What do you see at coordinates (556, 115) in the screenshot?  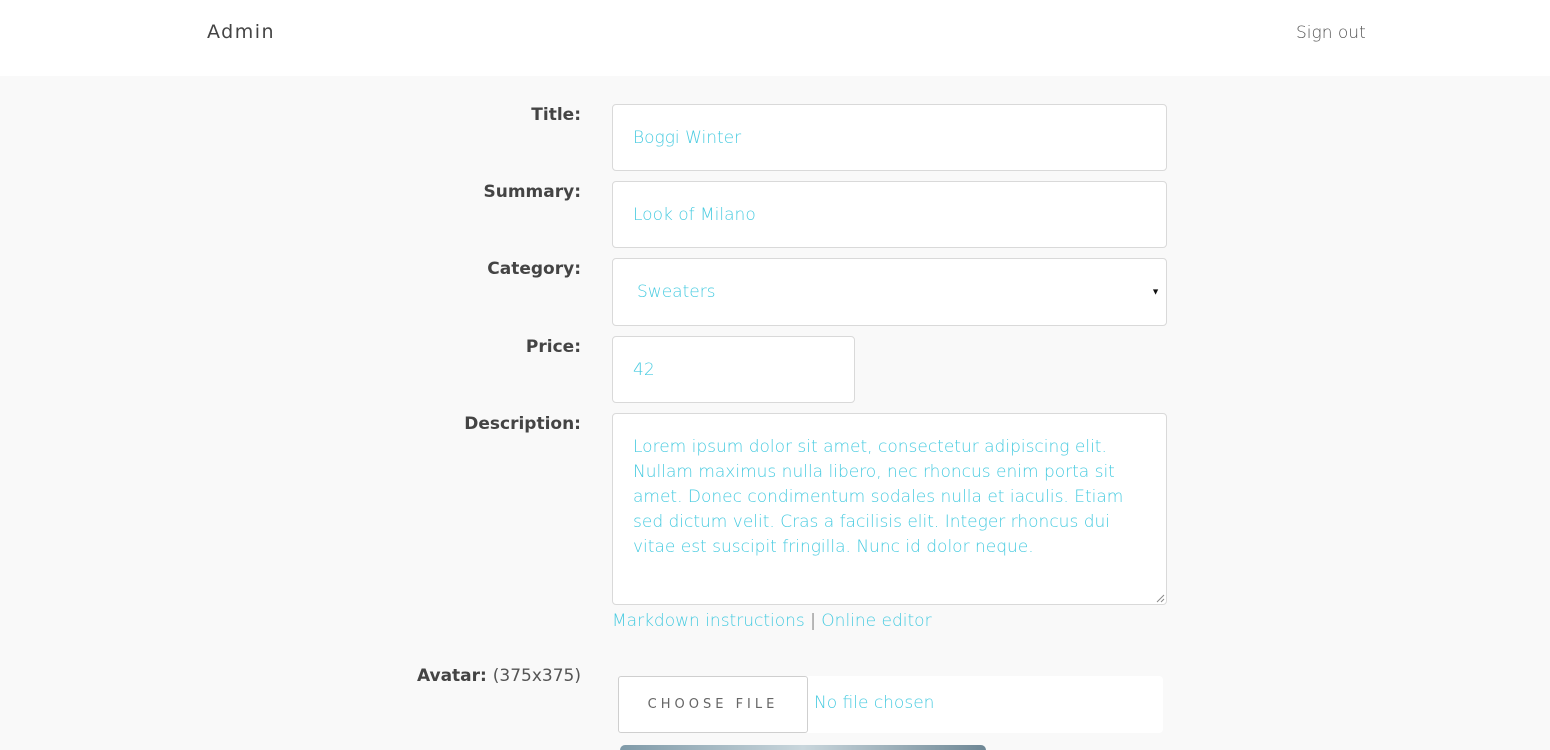 I see `title-label: Title:` at bounding box center [556, 115].